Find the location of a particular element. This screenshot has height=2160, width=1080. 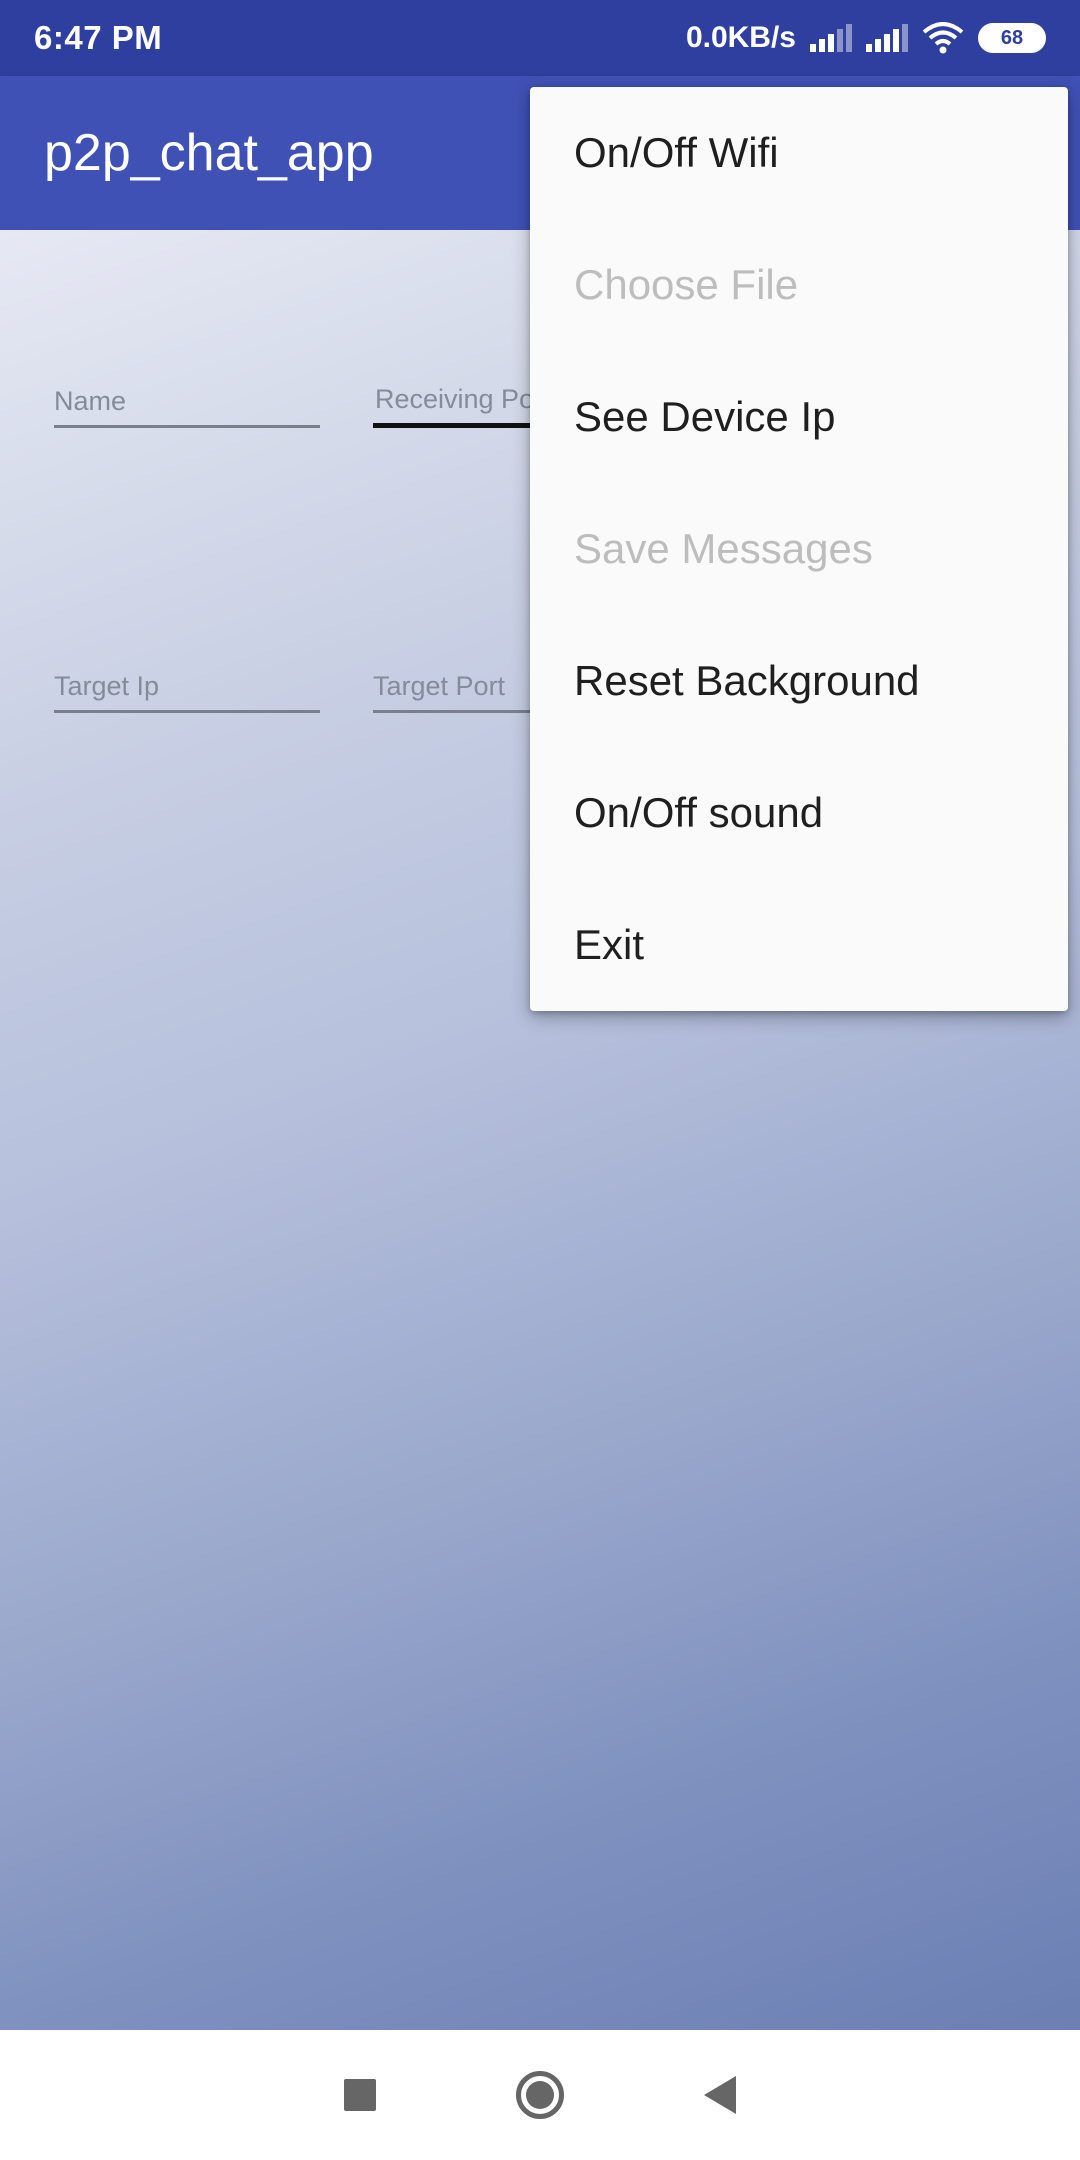

receiving-port-input: Receiving Port is located at coordinates (458, 398).